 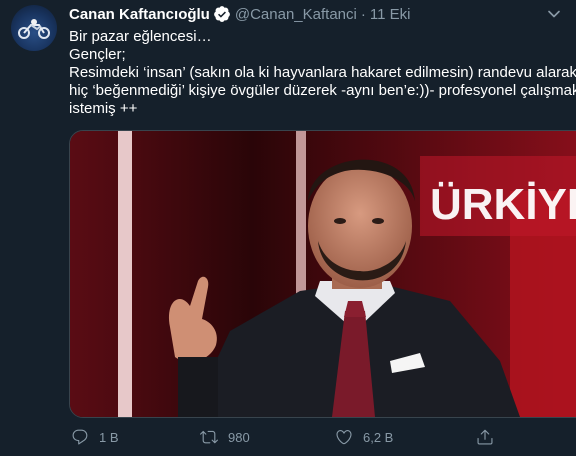 I want to click on like-button: 6,2 B, so click(x=364, y=437).